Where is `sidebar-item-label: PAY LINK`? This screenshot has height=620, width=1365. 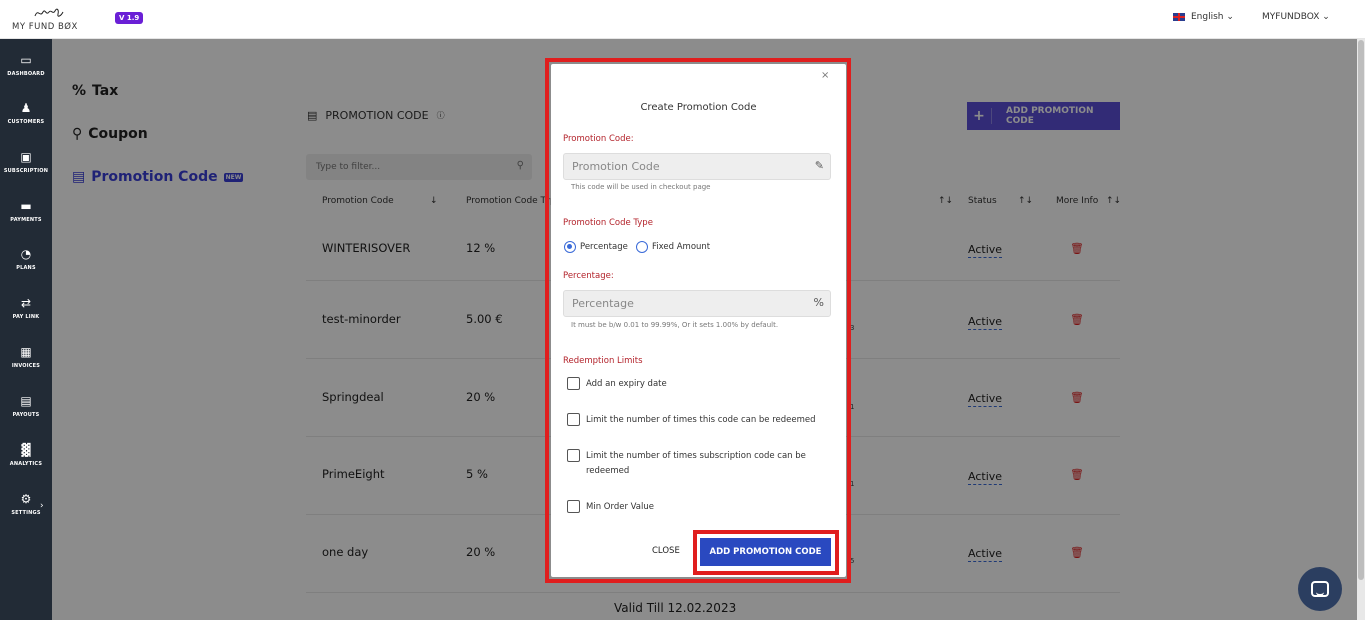
sidebar-item-label: PAY LINK is located at coordinates (26, 317).